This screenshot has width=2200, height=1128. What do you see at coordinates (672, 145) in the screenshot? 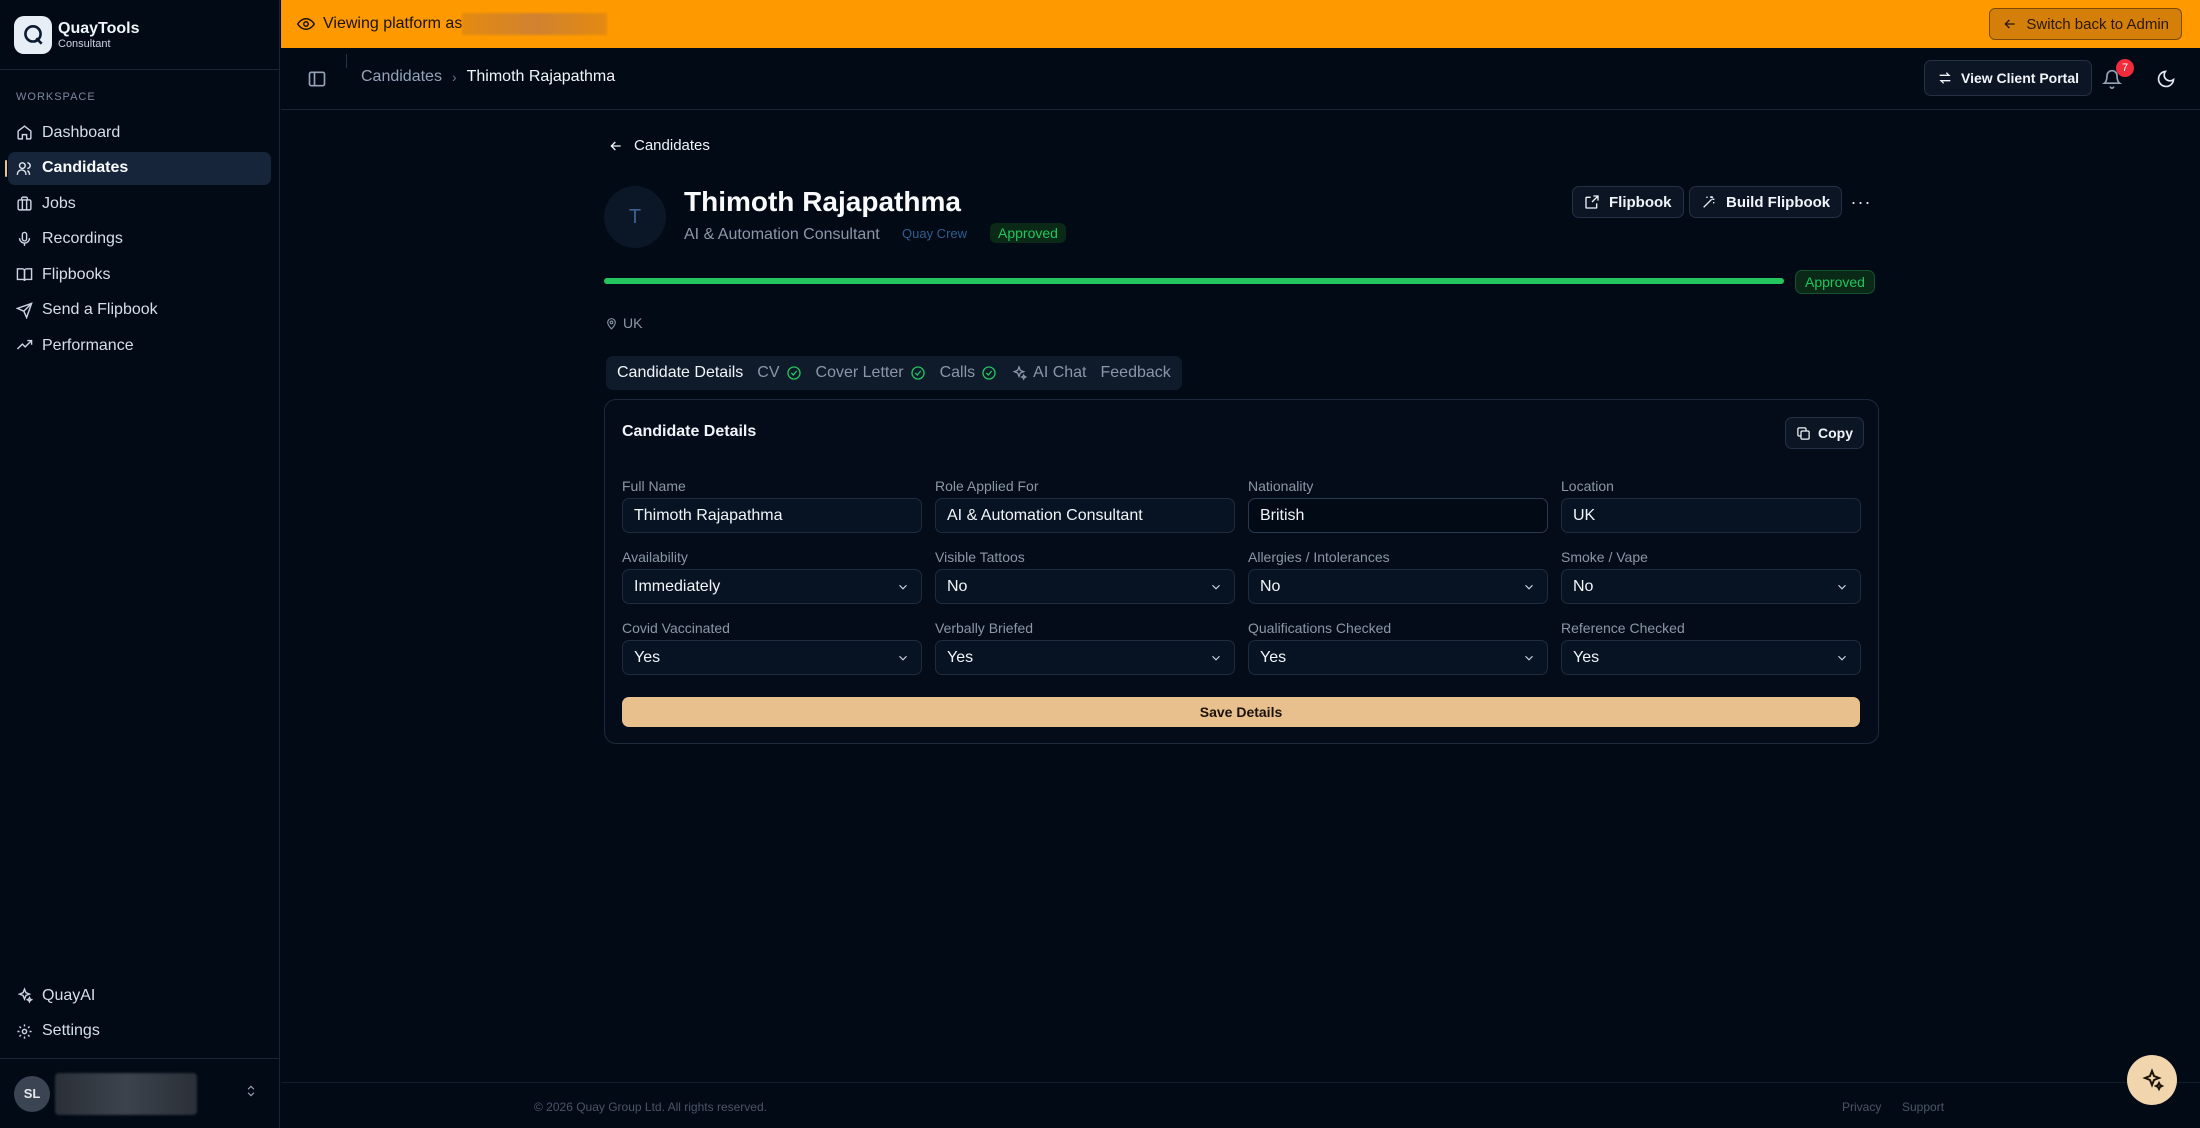
I see `back-label: Candidates` at bounding box center [672, 145].